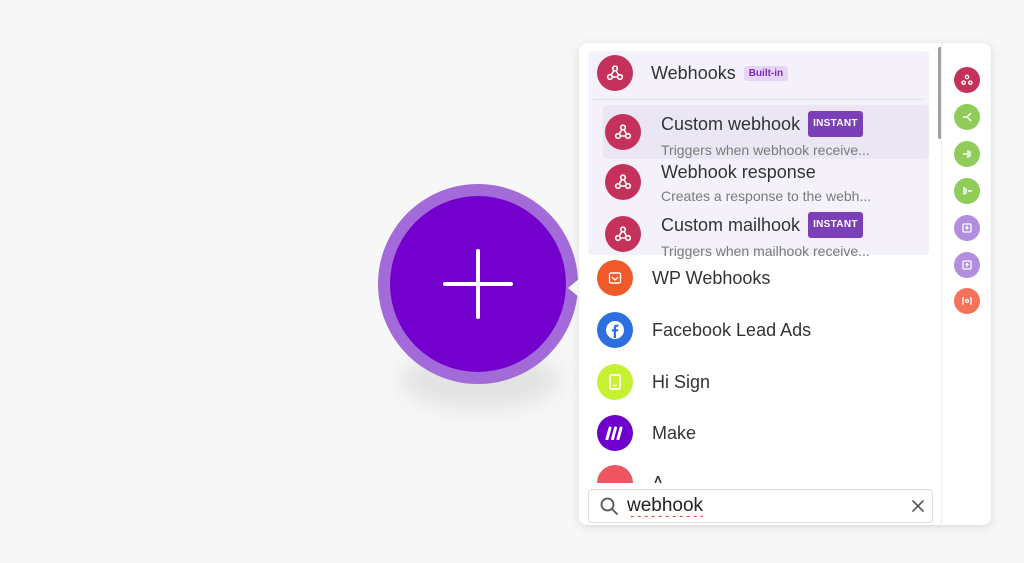  What do you see at coordinates (674, 432) in the screenshot?
I see `app-name: Make` at bounding box center [674, 432].